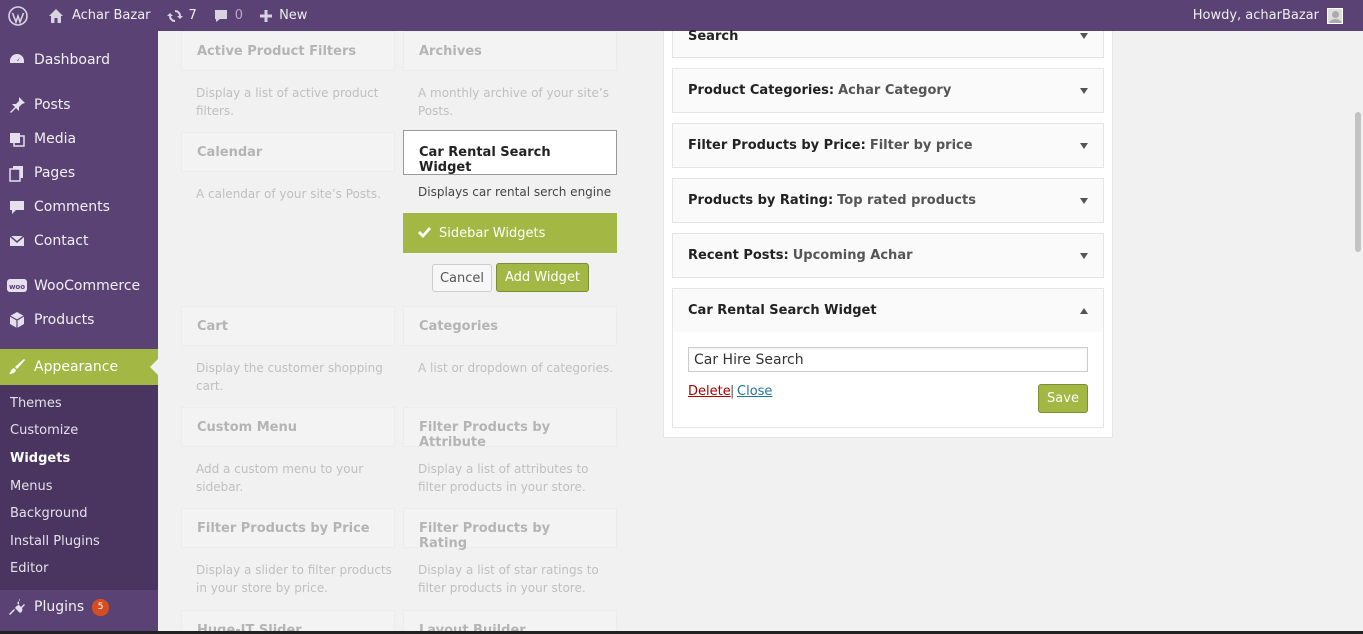  I want to click on home-icon, so click(56, 15).